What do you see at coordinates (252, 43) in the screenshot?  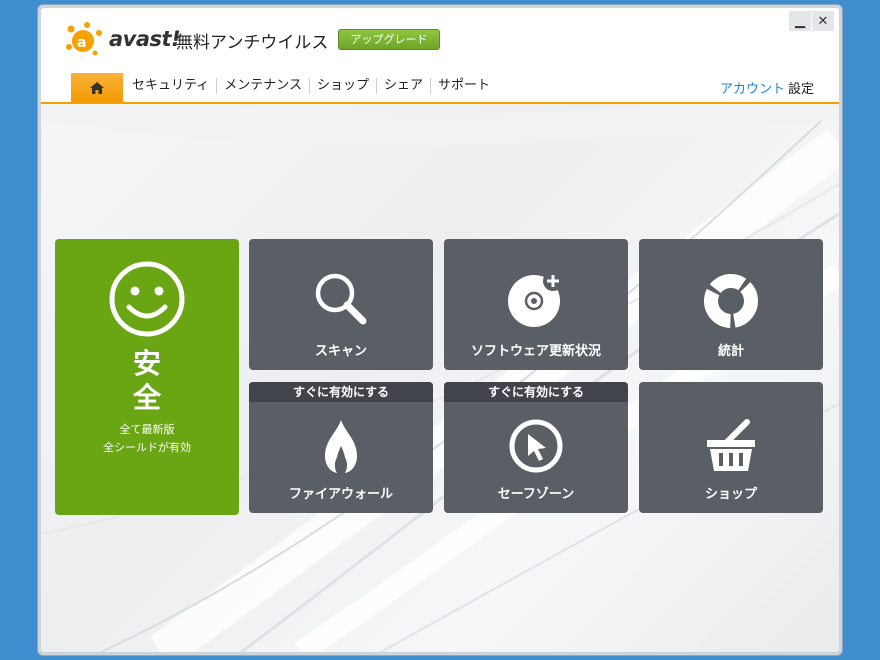 I see `product-name: 無料アンチウイルス` at bounding box center [252, 43].